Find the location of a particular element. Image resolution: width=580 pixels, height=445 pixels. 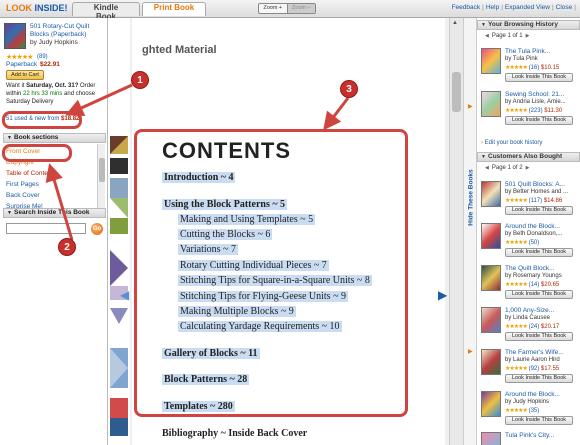

zoom-in-button: Zoom + is located at coordinates (273, 8).